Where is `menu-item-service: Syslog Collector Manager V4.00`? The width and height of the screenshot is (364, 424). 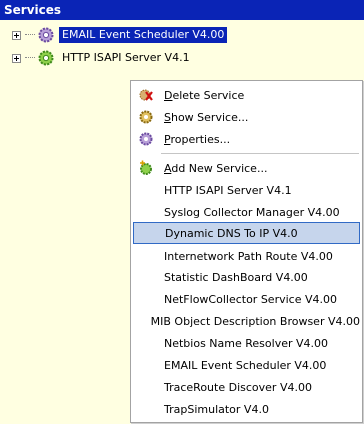 menu-item-service: Syslog Collector Manager V4.00 is located at coordinates (246, 212).